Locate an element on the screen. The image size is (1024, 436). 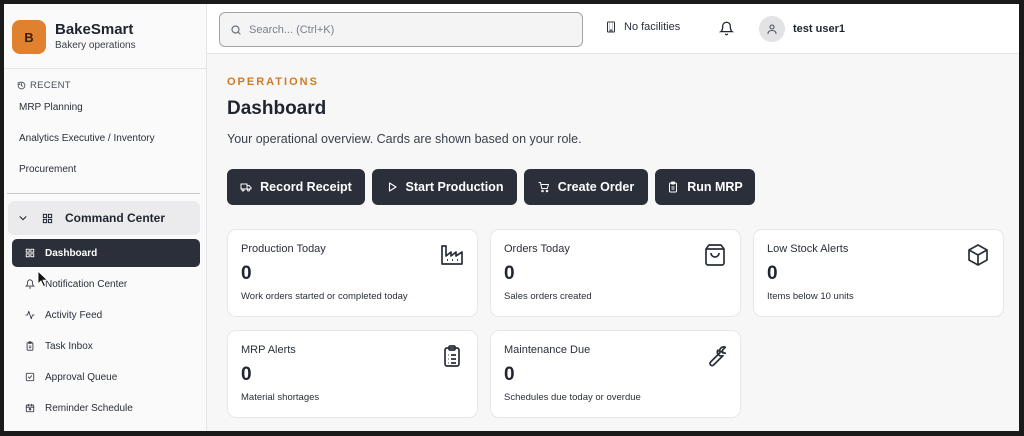
sidebar-item-approval-queue: Approval Queue is located at coordinates (106, 377).